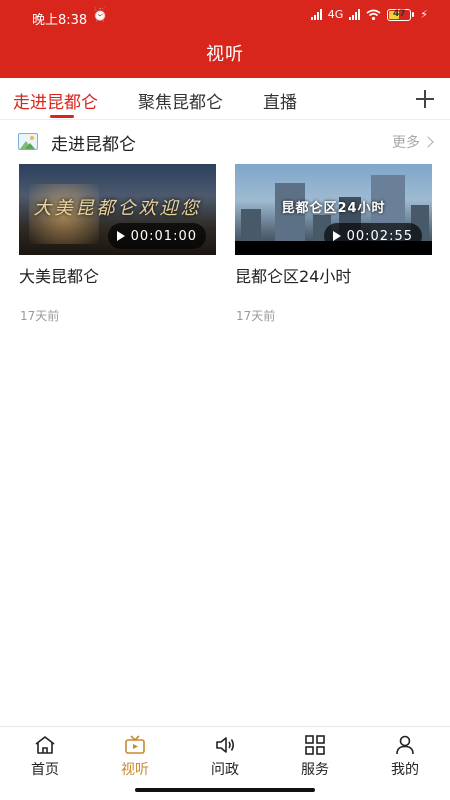 Image resolution: width=450 pixels, height=800 pixels. What do you see at coordinates (225, 790) in the screenshot?
I see `home-indicator` at bounding box center [225, 790].